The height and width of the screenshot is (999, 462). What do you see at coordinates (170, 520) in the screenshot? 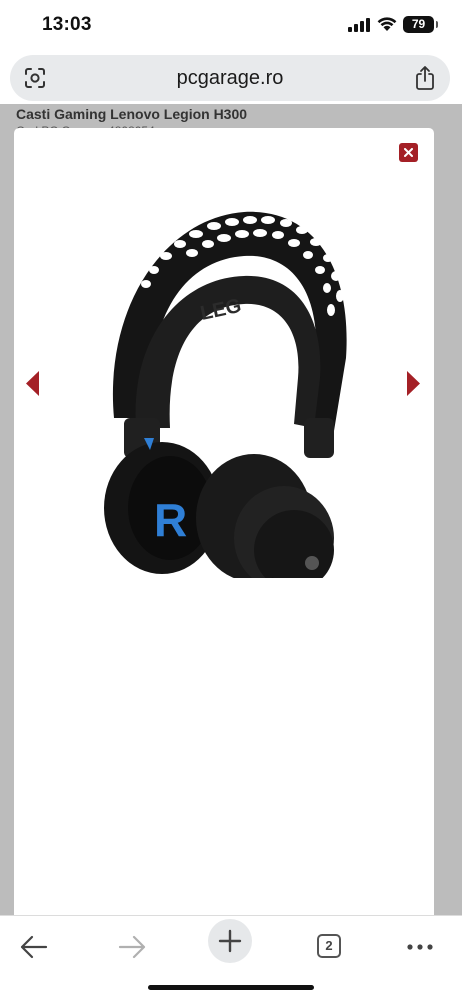
I see `svg-text: R` at bounding box center [170, 520].